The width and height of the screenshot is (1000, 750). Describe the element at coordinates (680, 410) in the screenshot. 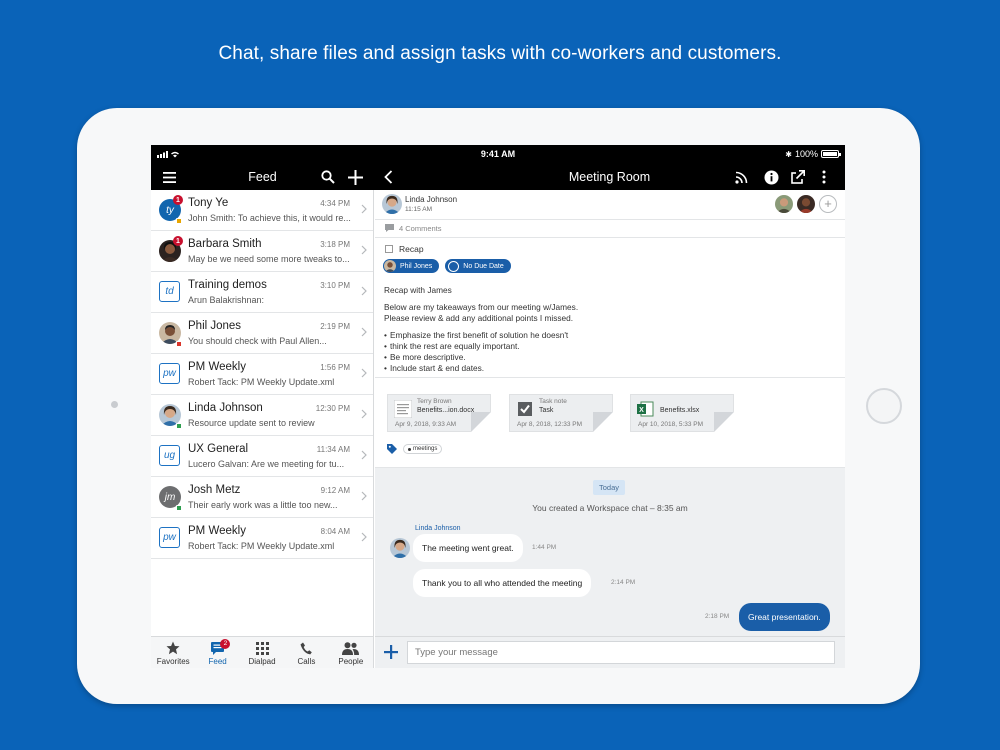

I see `file-name: Benefits.xlsx` at that location.